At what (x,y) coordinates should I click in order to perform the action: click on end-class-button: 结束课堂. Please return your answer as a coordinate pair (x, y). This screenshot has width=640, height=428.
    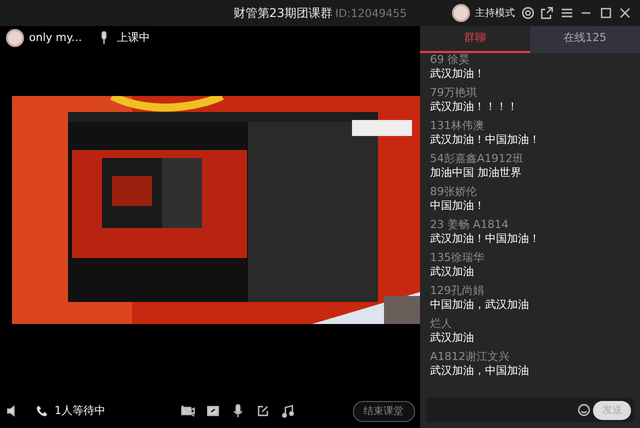
    Looking at the image, I should click on (383, 411).